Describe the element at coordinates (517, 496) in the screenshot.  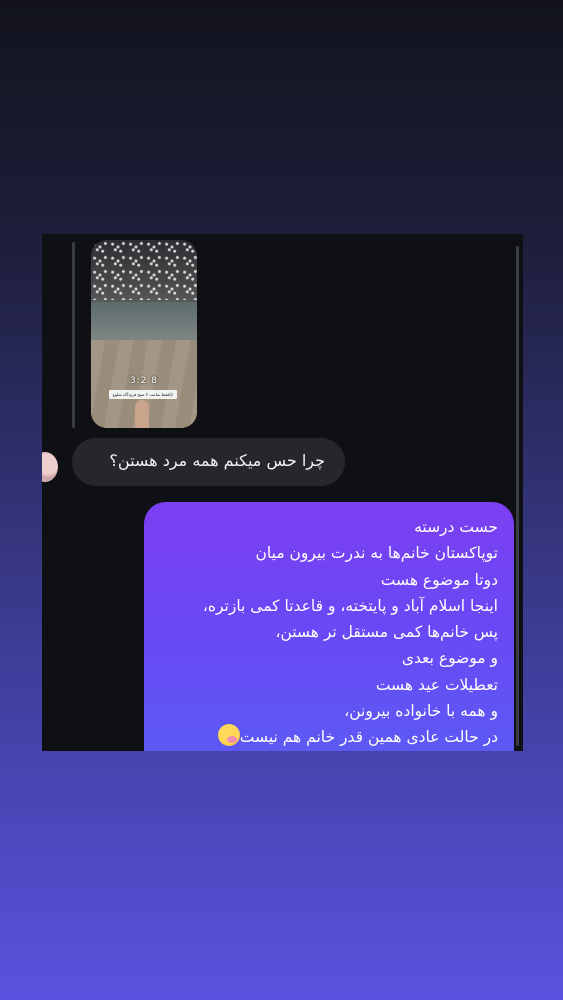
I see `scrollbar` at that location.